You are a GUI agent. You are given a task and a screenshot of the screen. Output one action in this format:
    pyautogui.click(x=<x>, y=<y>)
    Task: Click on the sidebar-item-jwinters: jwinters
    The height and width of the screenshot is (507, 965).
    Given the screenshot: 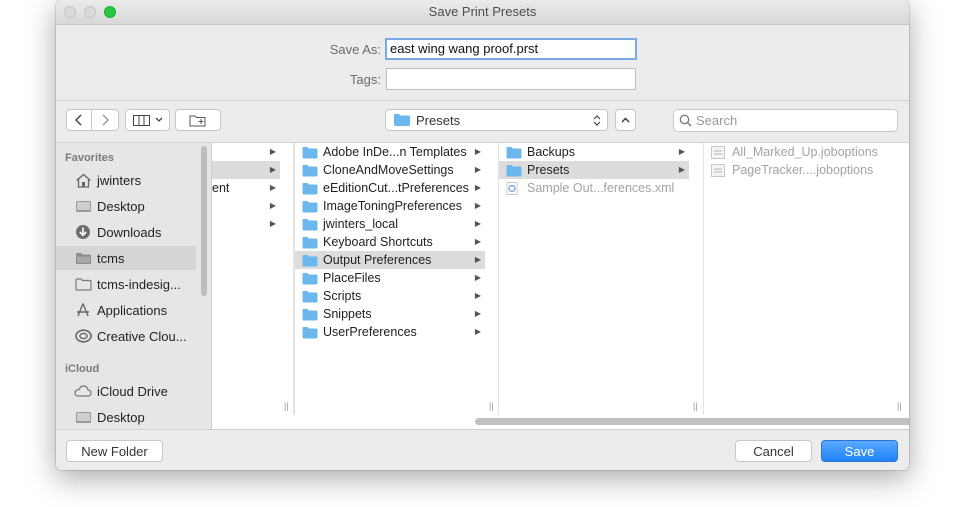 What is the action you would take?
    pyautogui.click(x=126, y=180)
    